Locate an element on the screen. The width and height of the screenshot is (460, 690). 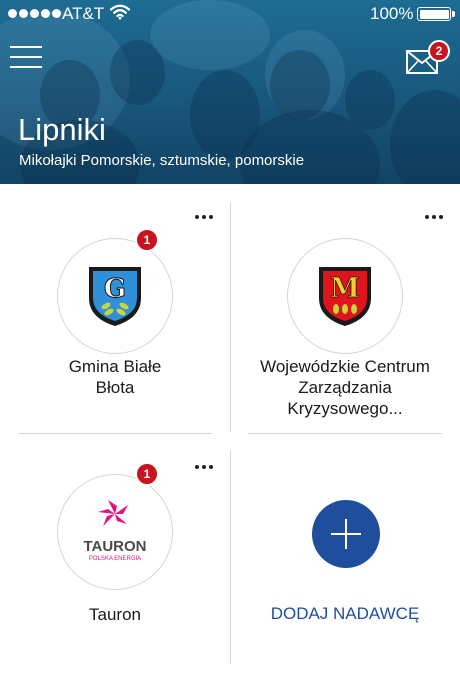
sender-logo: TAURON POLSKA ENERGIA is located at coordinates (115, 532).